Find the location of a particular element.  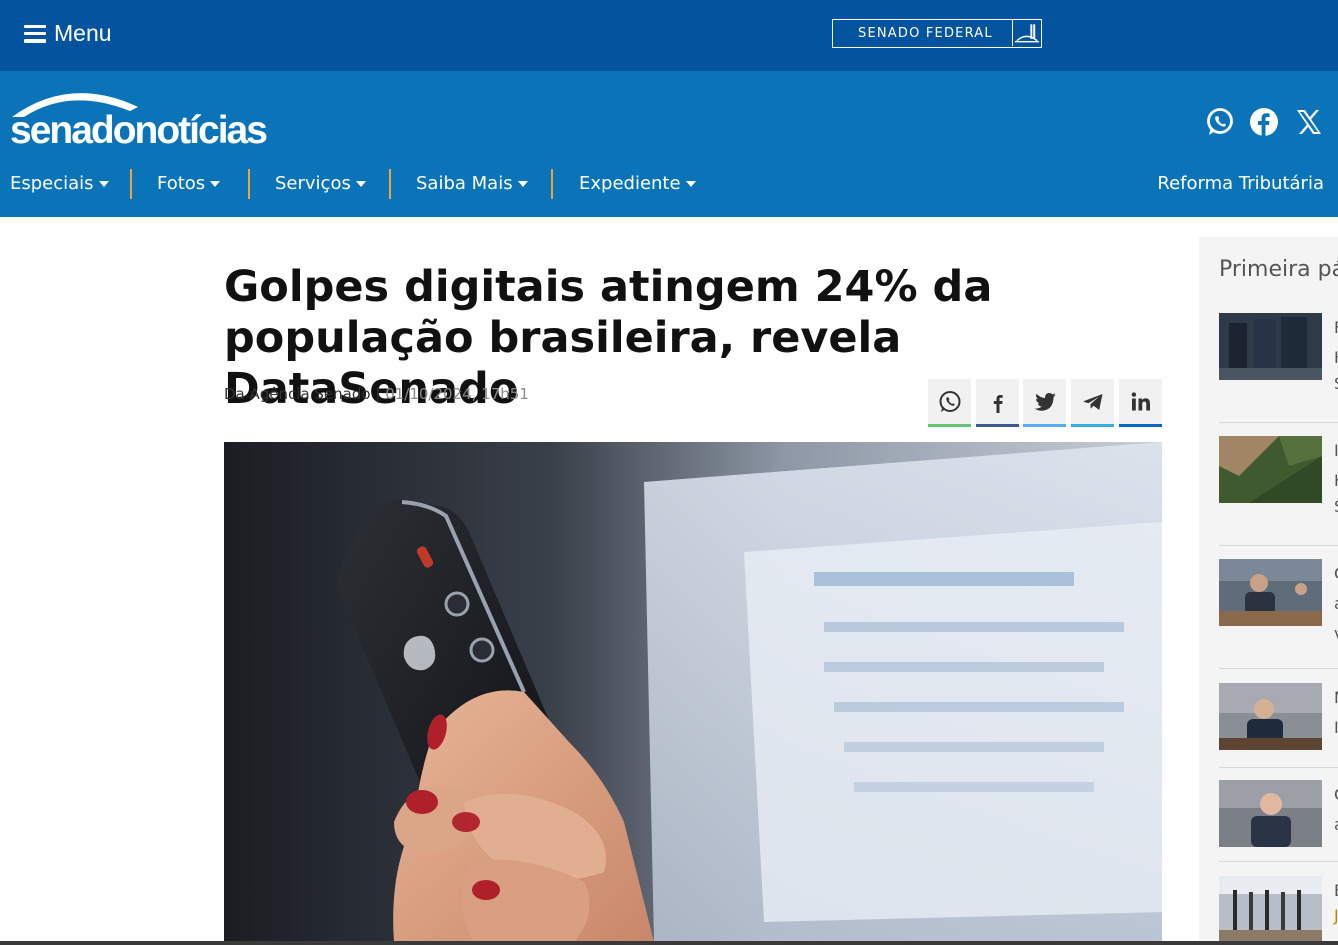

sidebar-news-item: E J is located at coordinates (1278, 910).